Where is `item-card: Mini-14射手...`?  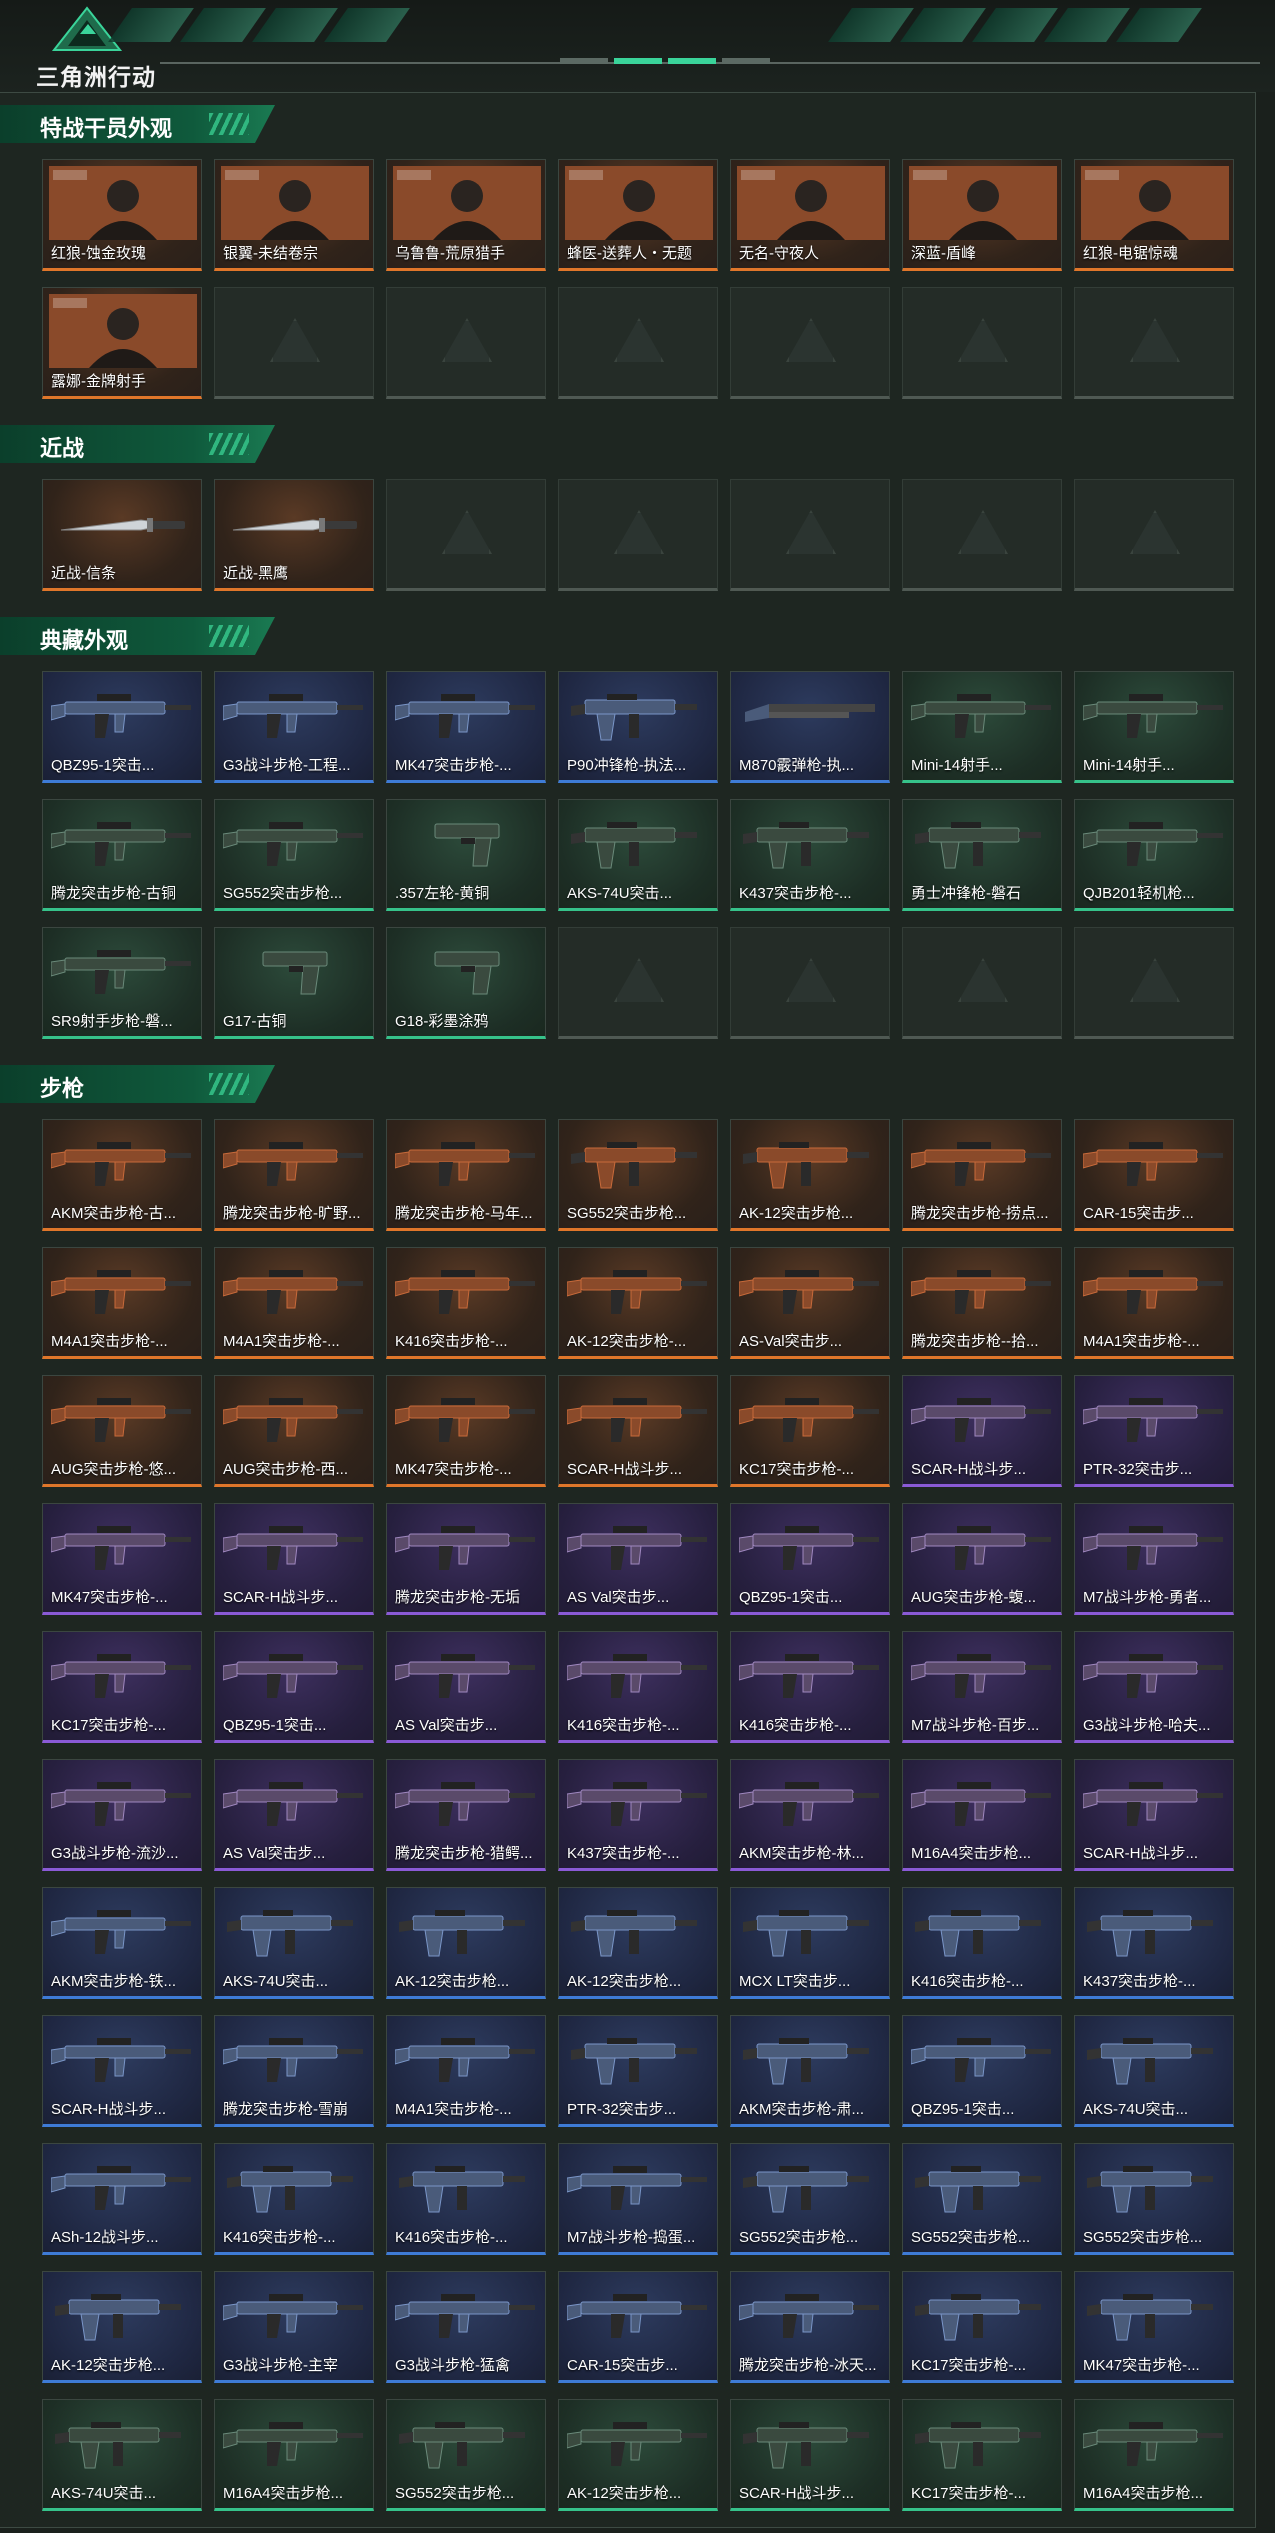 item-card: Mini-14射手... is located at coordinates (982, 727).